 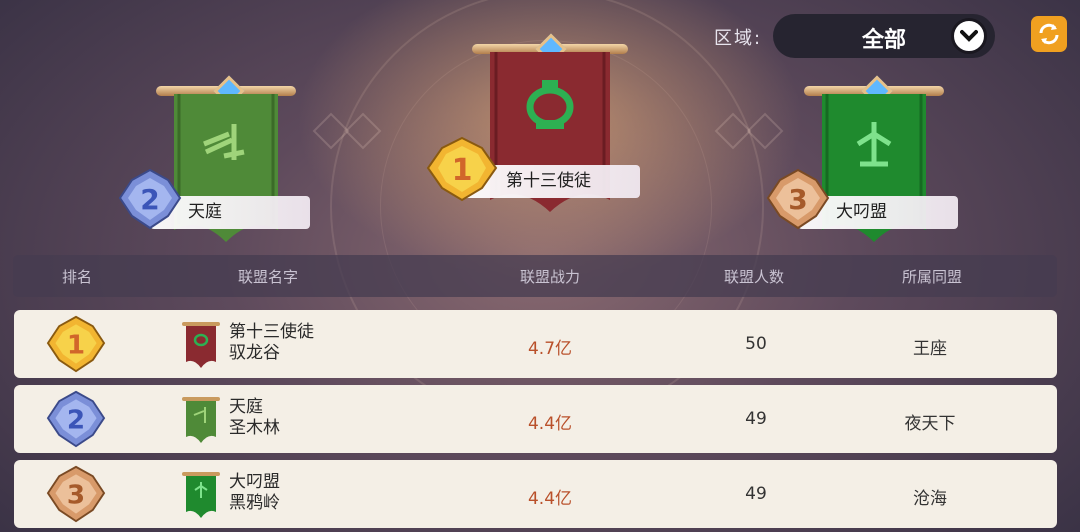 I want to click on refresh-button, so click(x=1049, y=34).